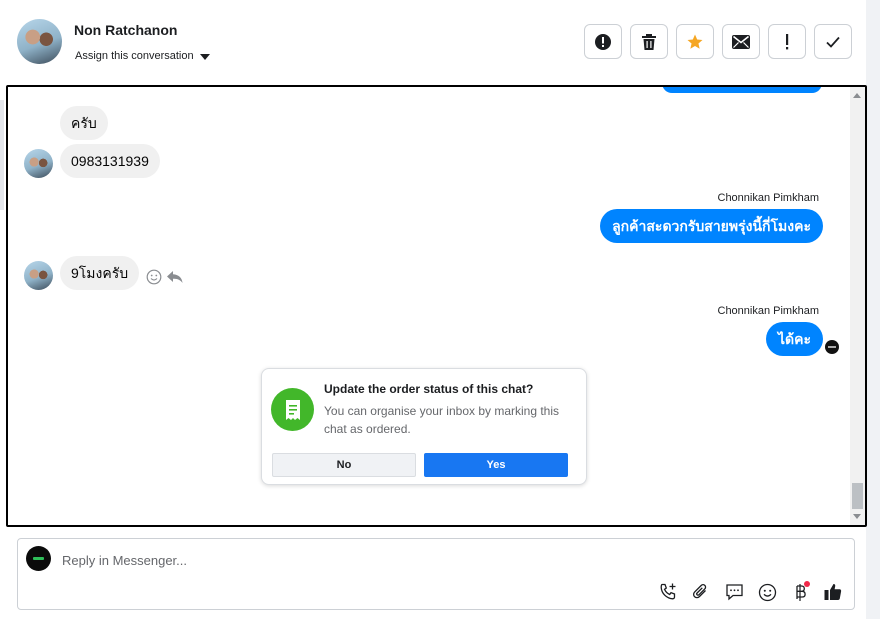 This screenshot has width=880, height=619. Describe the element at coordinates (38, 558) in the screenshot. I see `page-avatar` at that location.